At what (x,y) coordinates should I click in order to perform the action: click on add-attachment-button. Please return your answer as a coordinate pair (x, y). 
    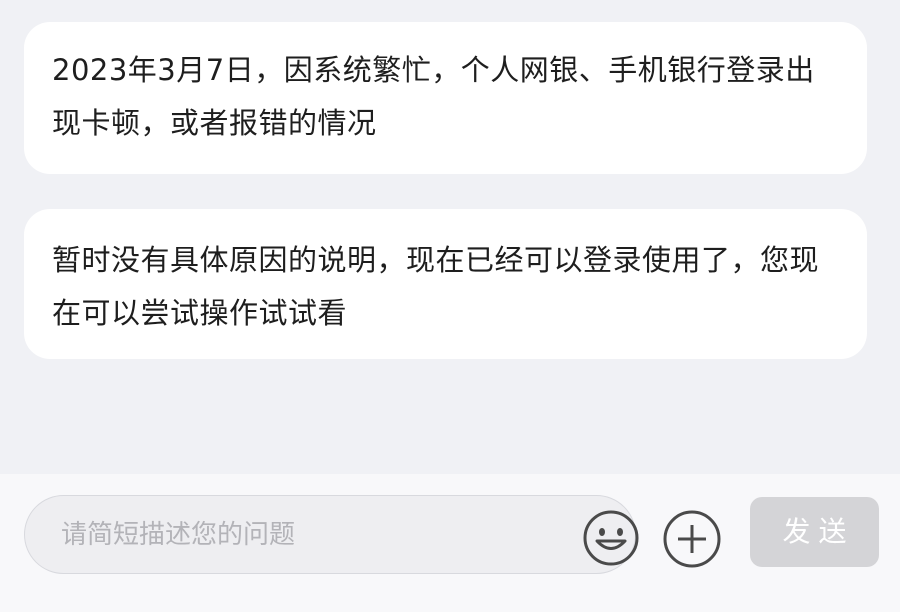
    Looking at the image, I should click on (692, 539).